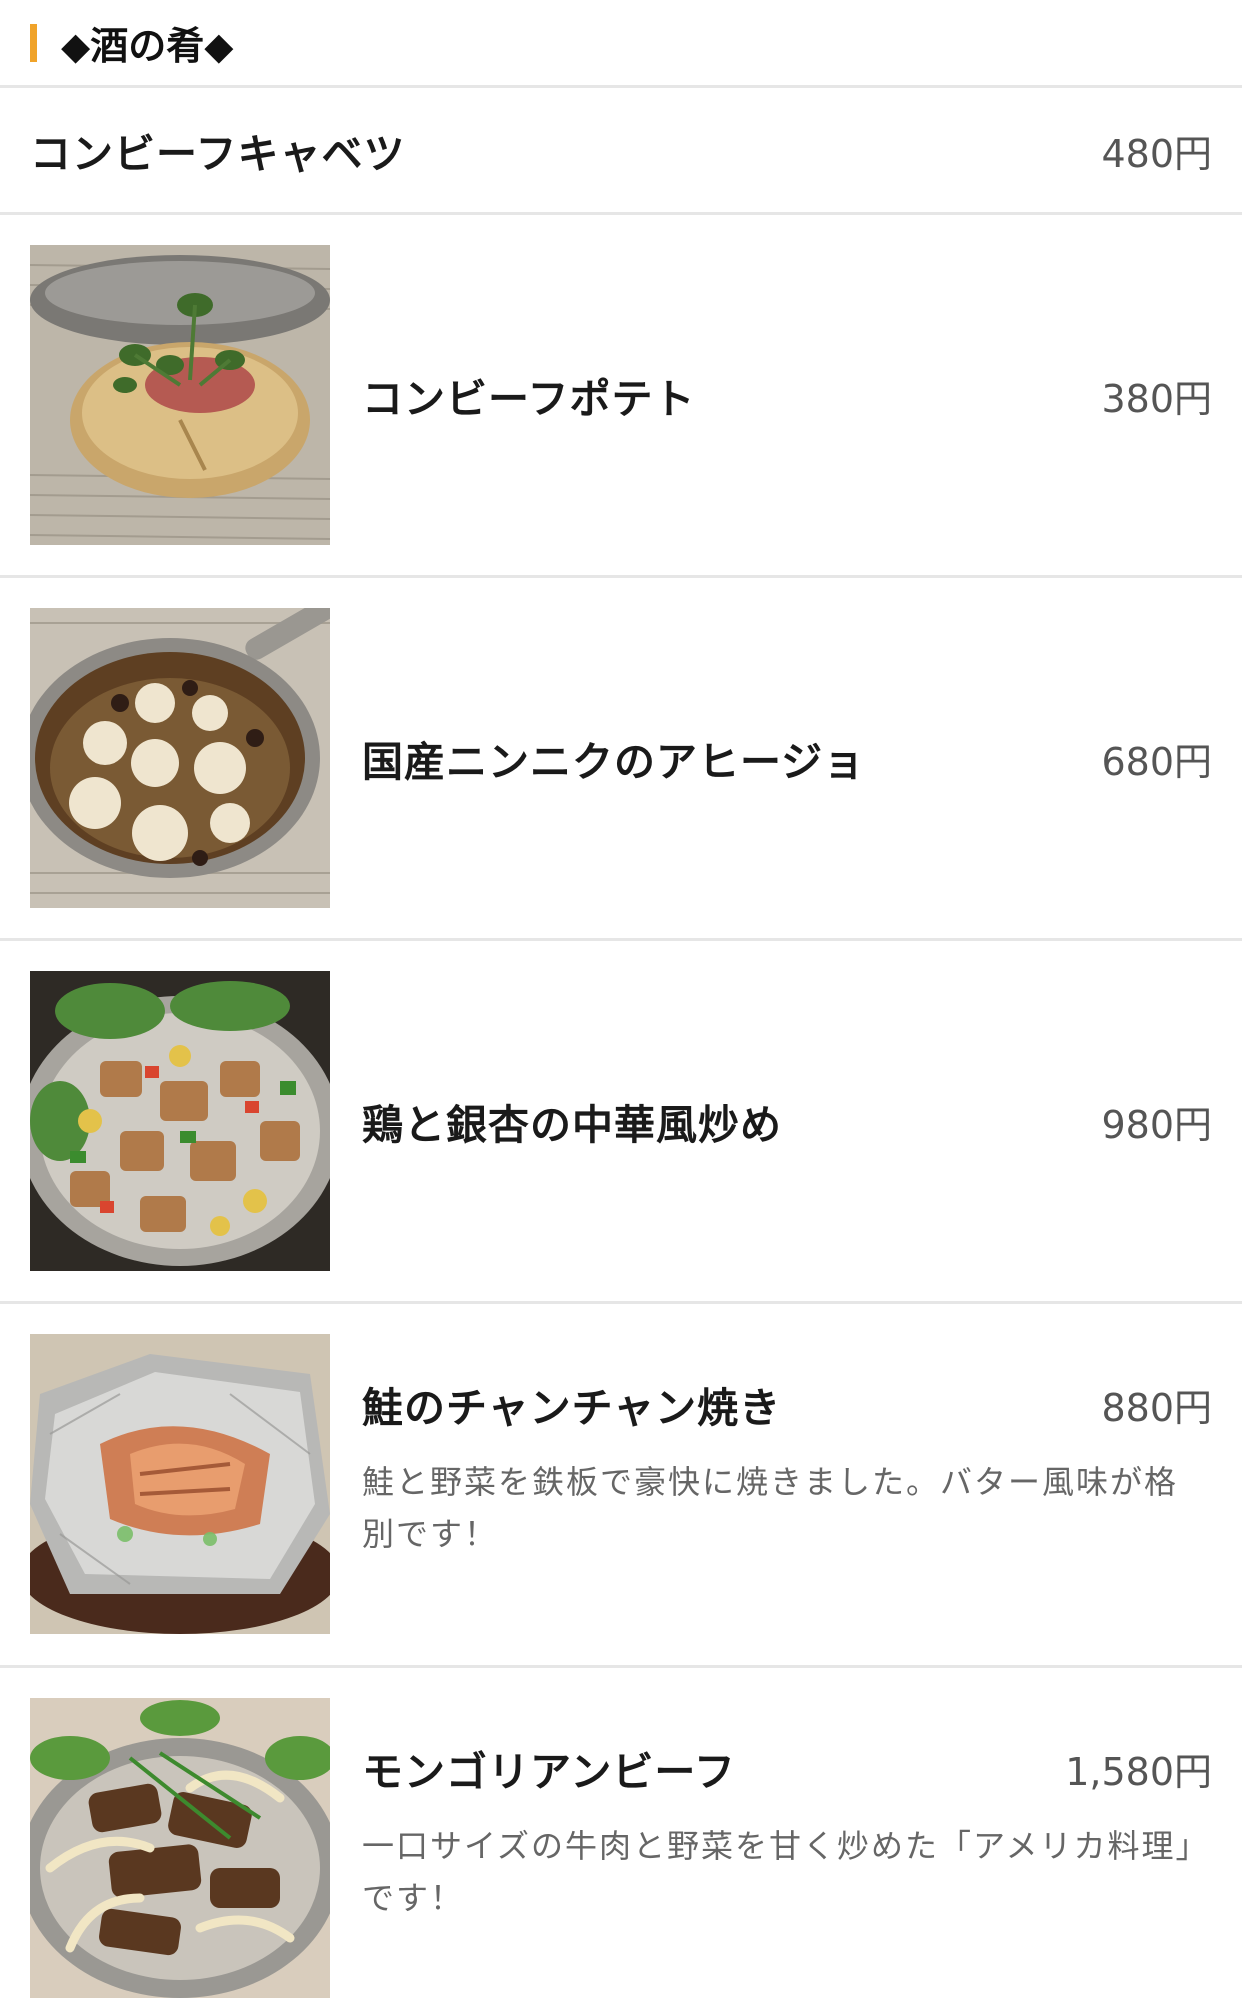 This screenshot has width=1242, height=2011. I want to click on section-accent-bar, so click(33, 42).